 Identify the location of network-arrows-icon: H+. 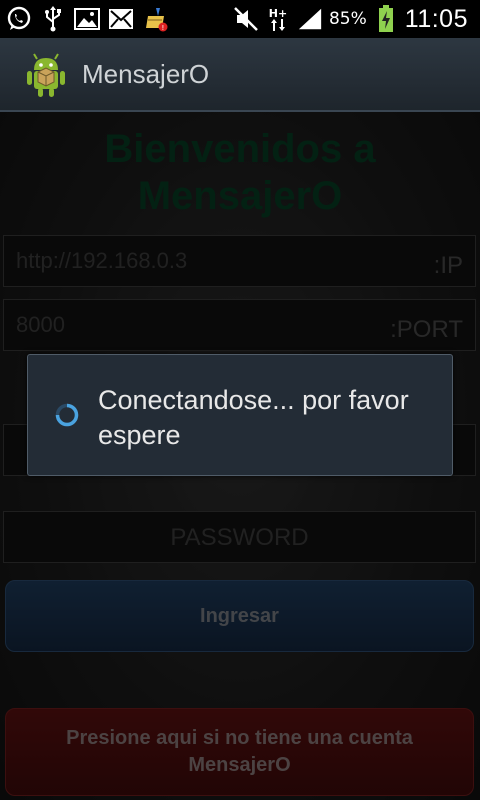
(278, 19).